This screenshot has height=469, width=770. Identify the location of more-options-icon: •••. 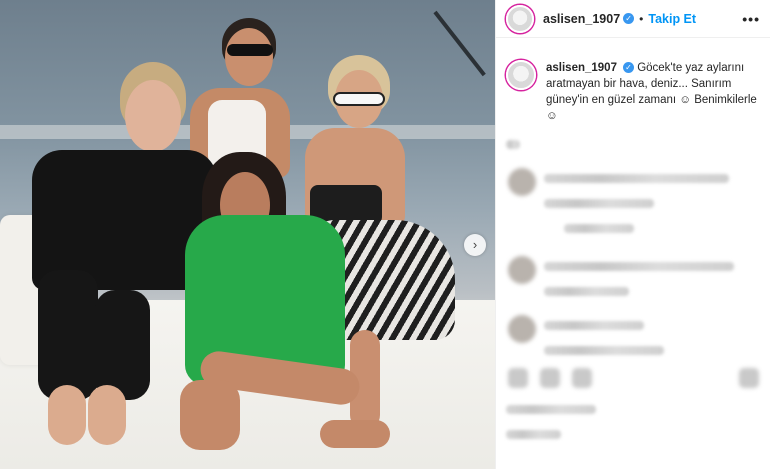
(751, 19).